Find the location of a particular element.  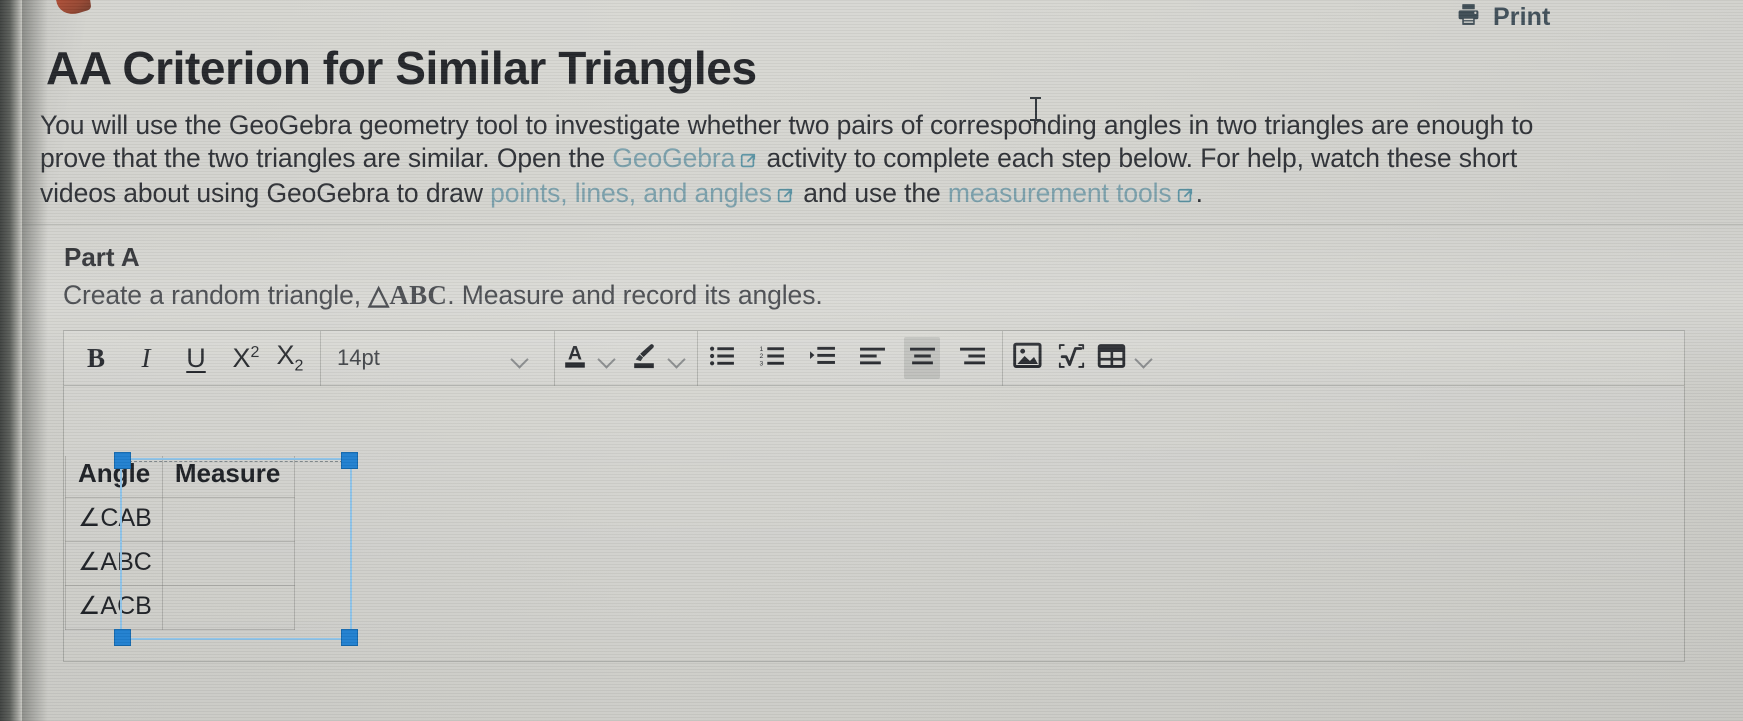

cell-angle: ∠ACB is located at coordinates (114, 607).